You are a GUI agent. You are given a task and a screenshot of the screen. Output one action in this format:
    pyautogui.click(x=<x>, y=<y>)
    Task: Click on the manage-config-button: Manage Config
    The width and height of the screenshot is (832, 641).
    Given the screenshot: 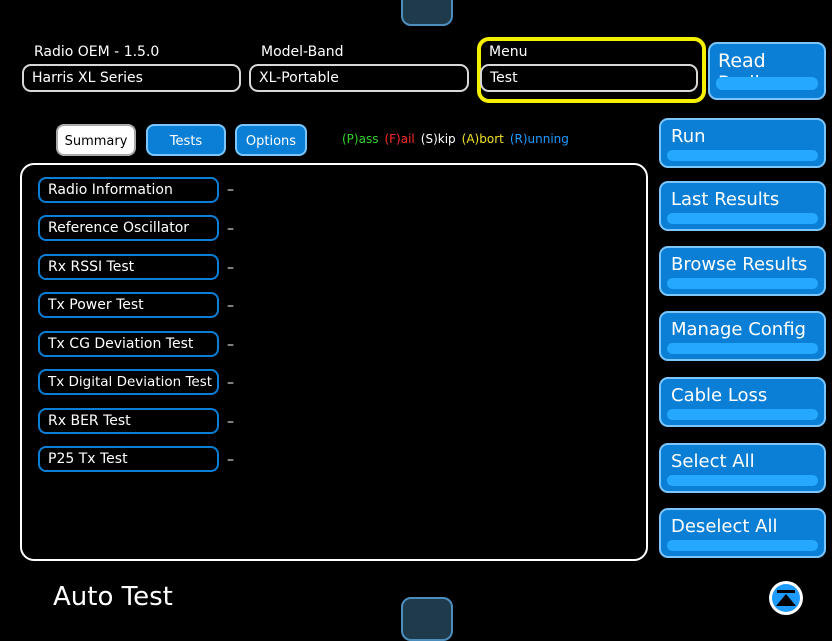 What is the action you would take?
    pyautogui.click(x=742, y=336)
    